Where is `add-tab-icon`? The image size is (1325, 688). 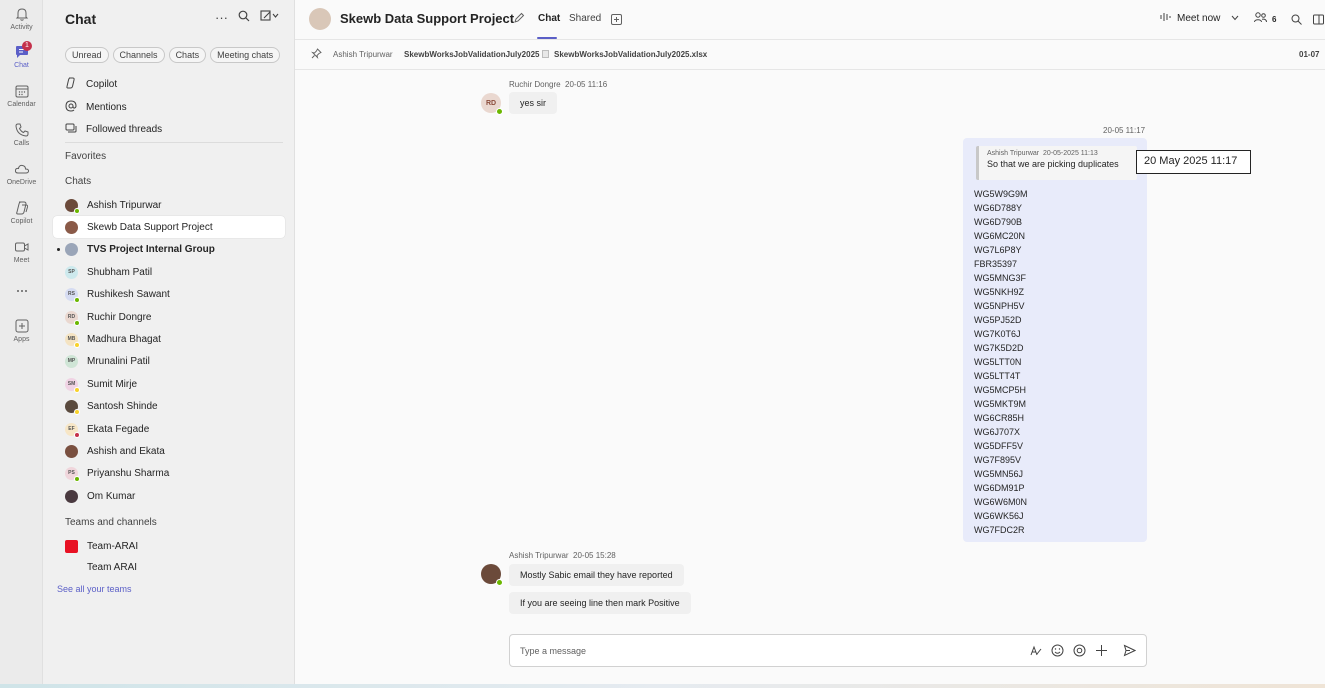 add-tab-icon is located at coordinates (616, 21).